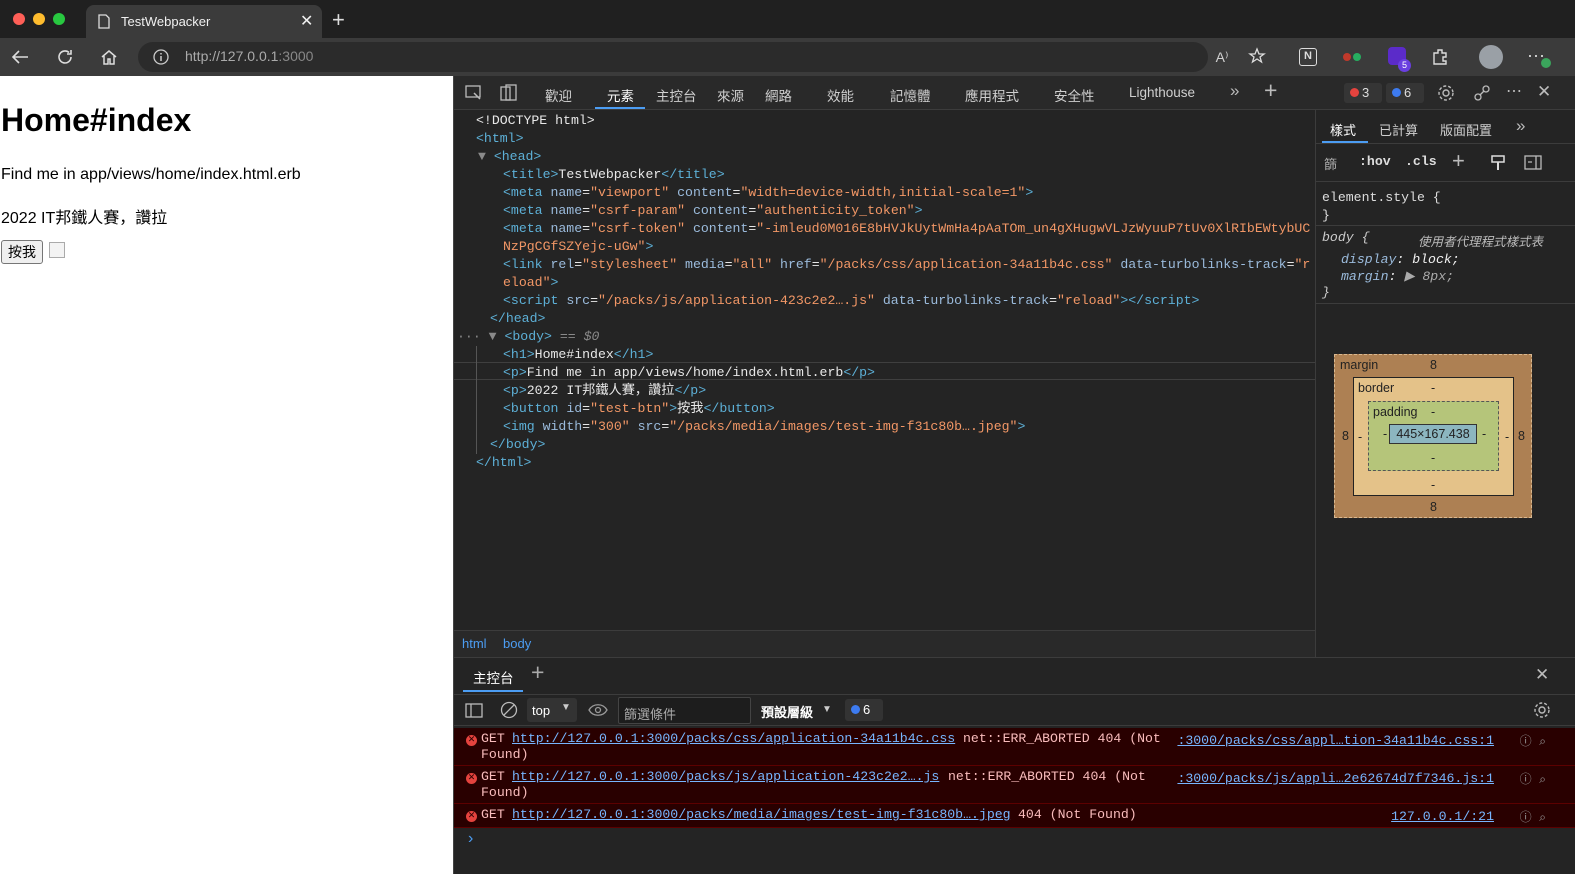  What do you see at coordinates (1491, 57) in the screenshot?
I see `profile-avatar` at bounding box center [1491, 57].